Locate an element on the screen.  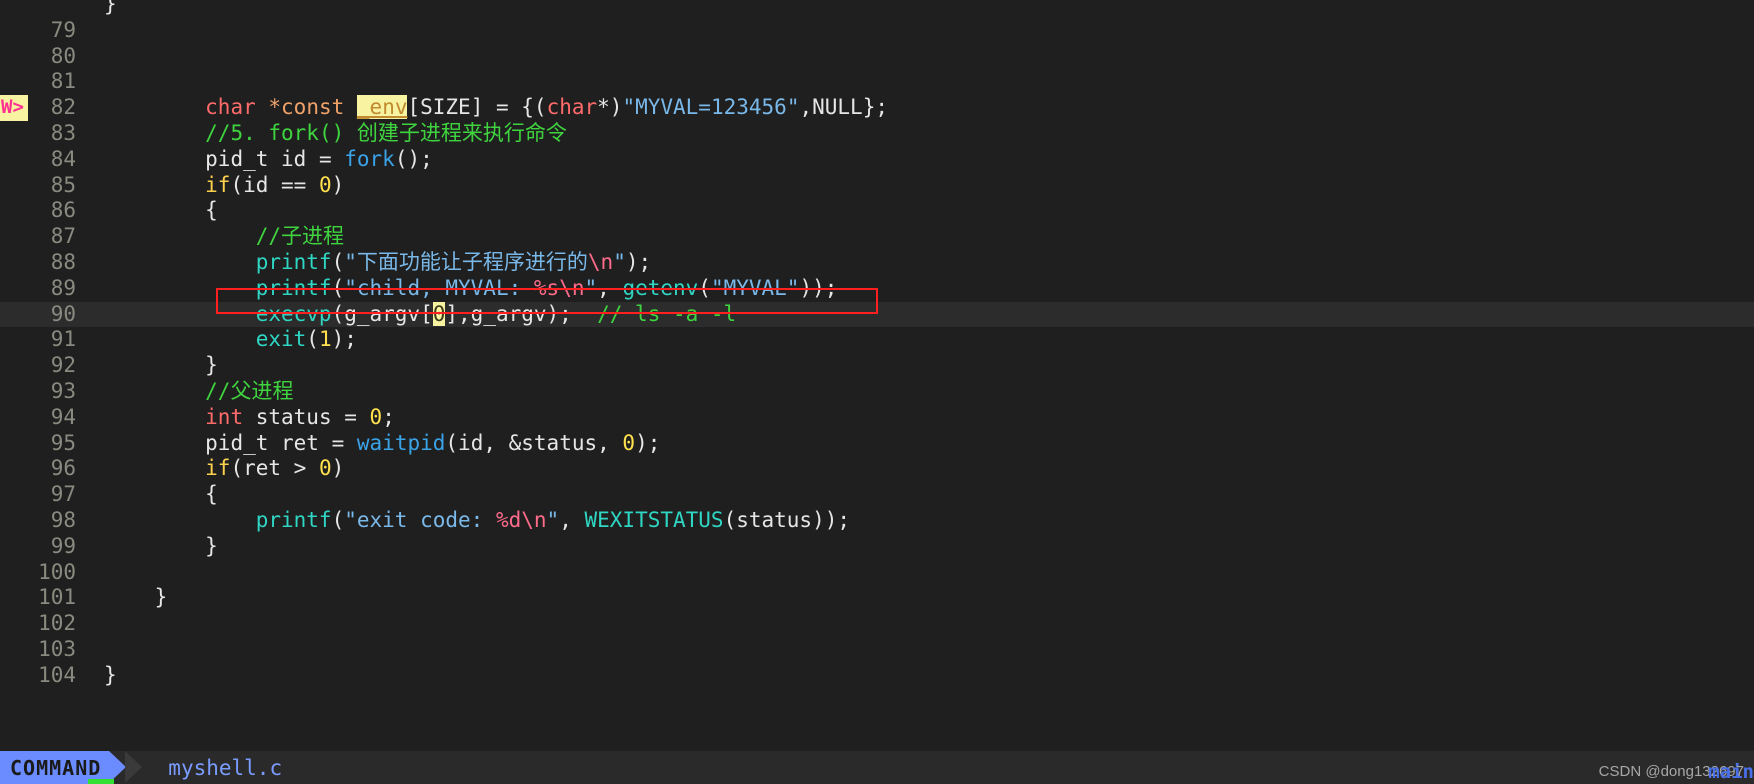
string-token: "exit code: is located at coordinates (420, 519).